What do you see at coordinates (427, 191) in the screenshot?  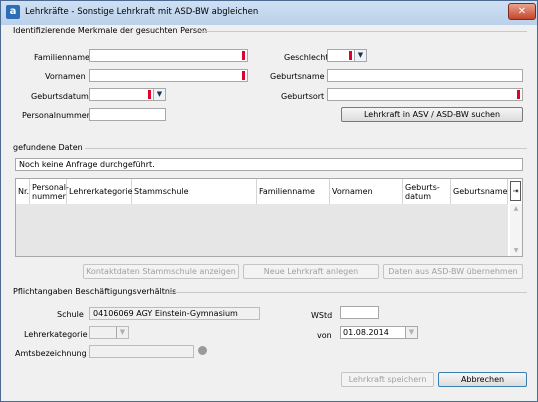 I see `column-header-geburtsdatum: Geburts- datum` at bounding box center [427, 191].